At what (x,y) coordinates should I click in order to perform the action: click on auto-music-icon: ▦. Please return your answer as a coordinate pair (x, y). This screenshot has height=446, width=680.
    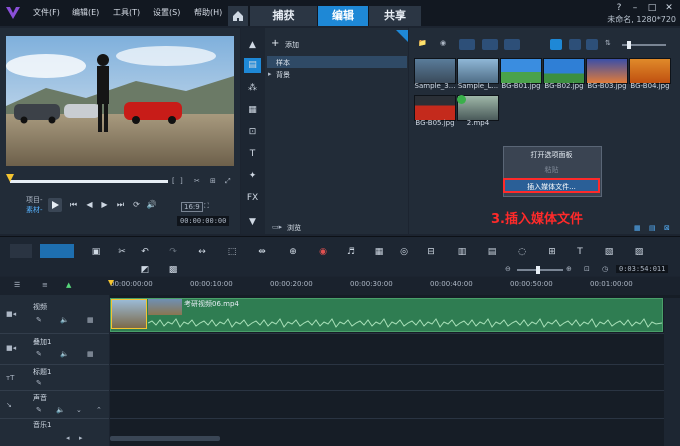
    Looking at the image, I should click on (379, 252).